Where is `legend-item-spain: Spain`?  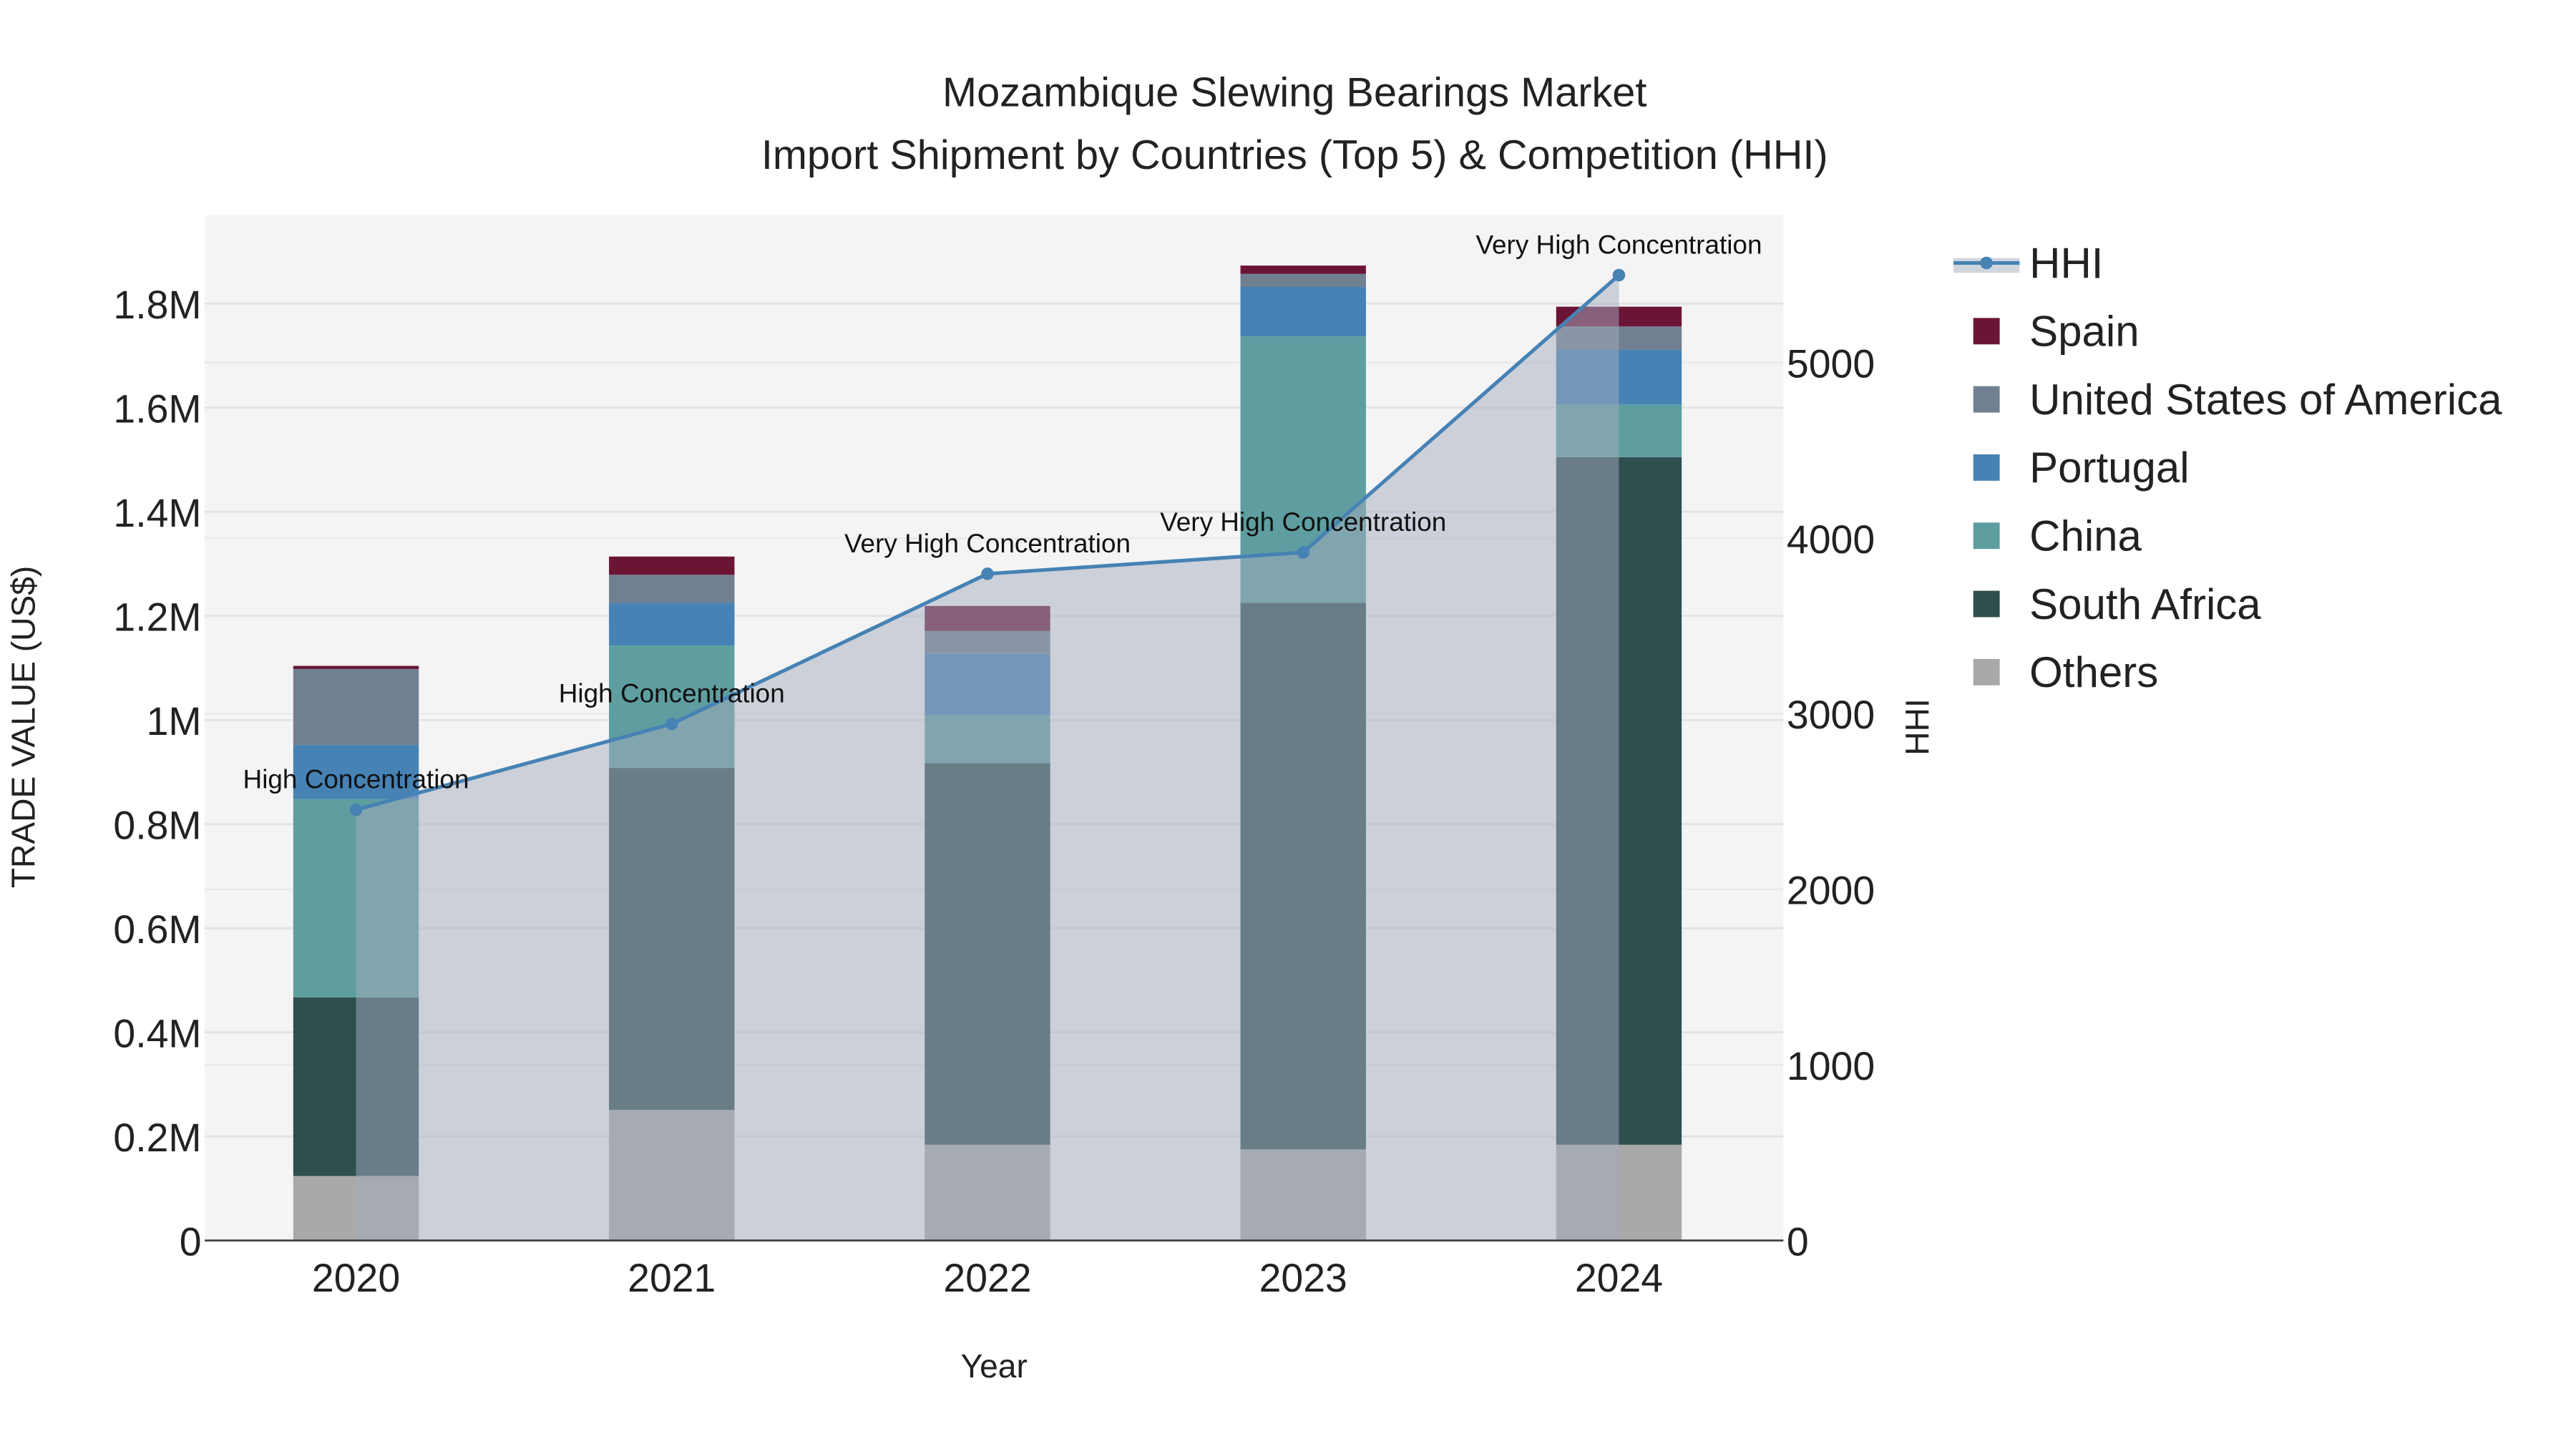
legend-item-spain: Spain is located at coordinates (2056, 332).